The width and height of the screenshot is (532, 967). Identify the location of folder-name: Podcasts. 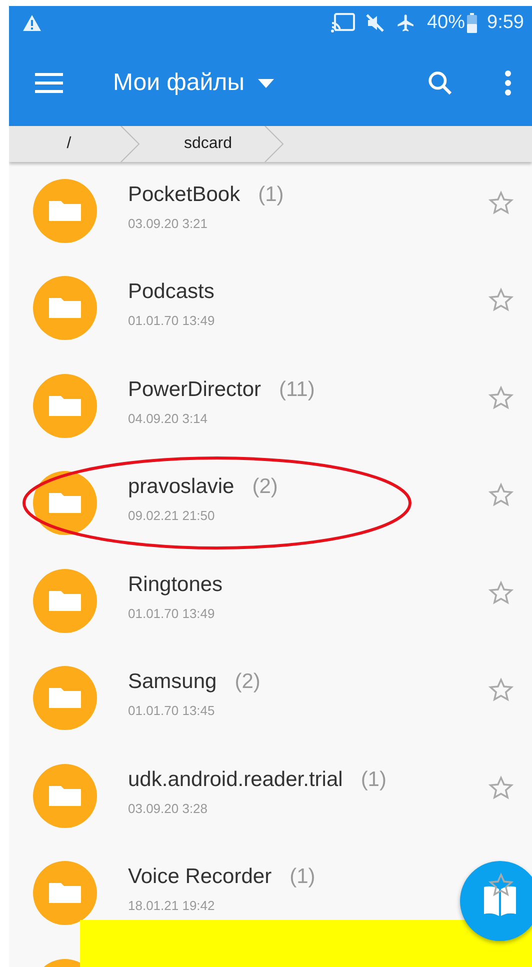
(171, 292).